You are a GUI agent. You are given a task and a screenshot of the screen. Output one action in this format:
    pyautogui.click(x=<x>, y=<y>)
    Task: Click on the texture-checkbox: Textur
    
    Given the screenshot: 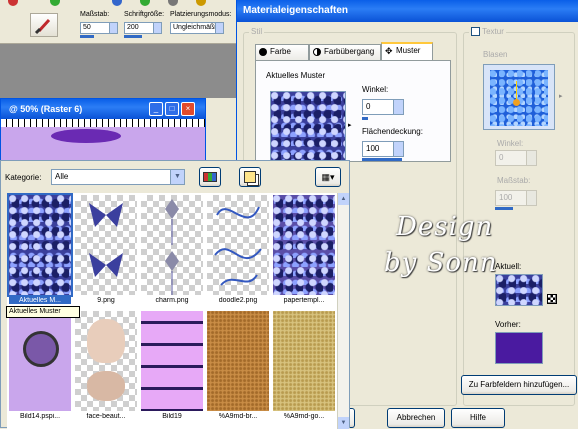 What is the action you would take?
    pyautogui.click(x=487, y=32)
    